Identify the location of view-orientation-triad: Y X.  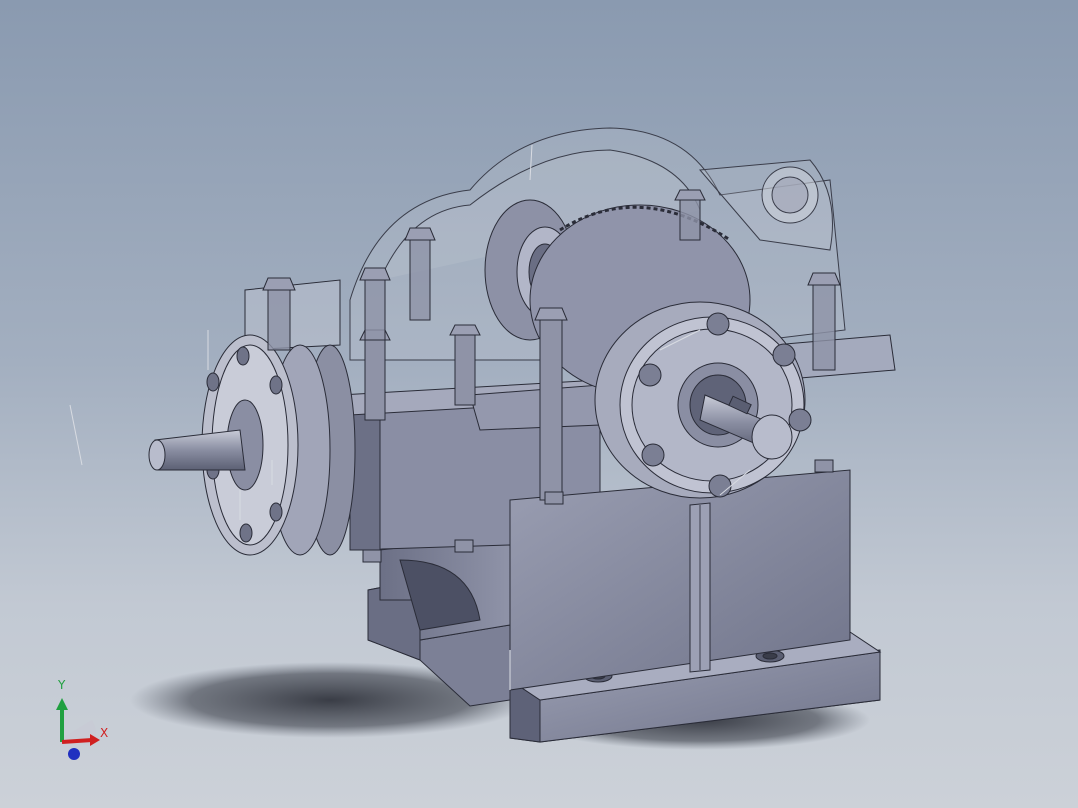
(85, 724).